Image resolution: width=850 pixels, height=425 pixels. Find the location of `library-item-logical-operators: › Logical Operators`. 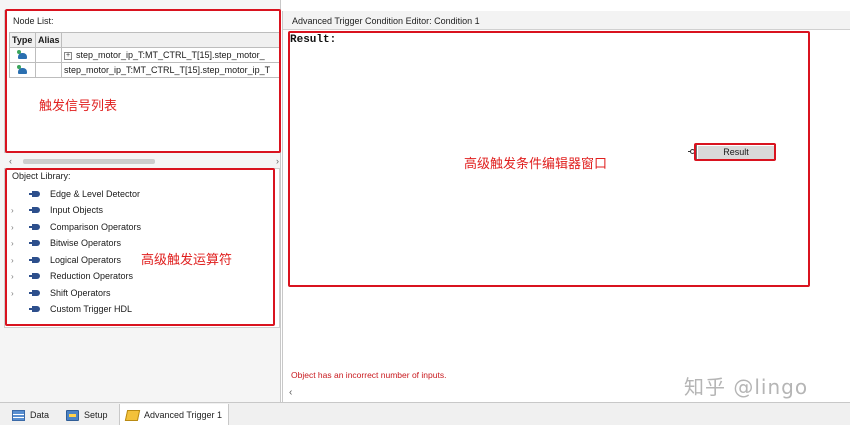

library-item-logical-operators: › Logical Operators is located at coordinates (66, 260).